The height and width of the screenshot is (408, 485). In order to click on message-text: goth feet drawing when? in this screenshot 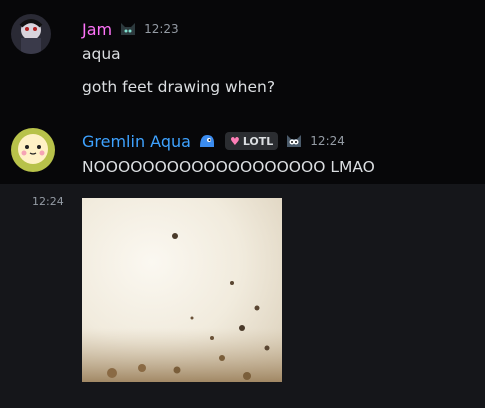, I will do `click(179, 87)`.